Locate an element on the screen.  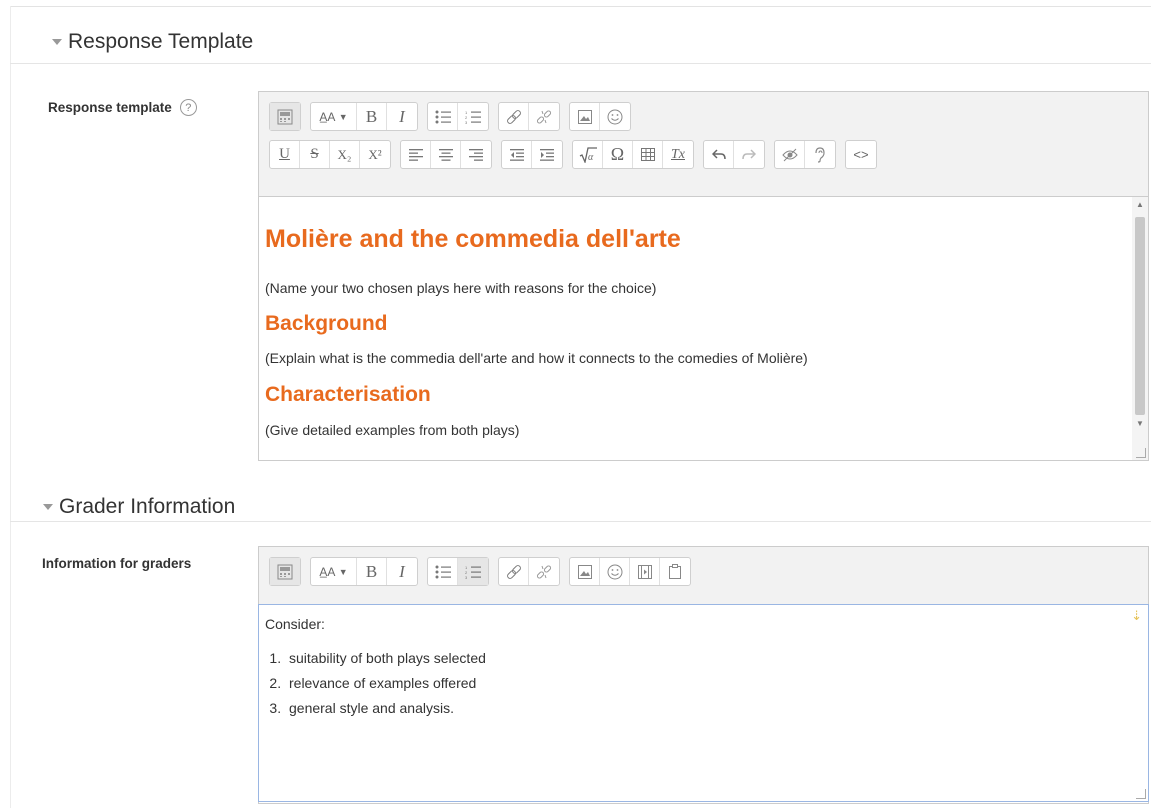
undo-icon is located at coordinates (718, 153).